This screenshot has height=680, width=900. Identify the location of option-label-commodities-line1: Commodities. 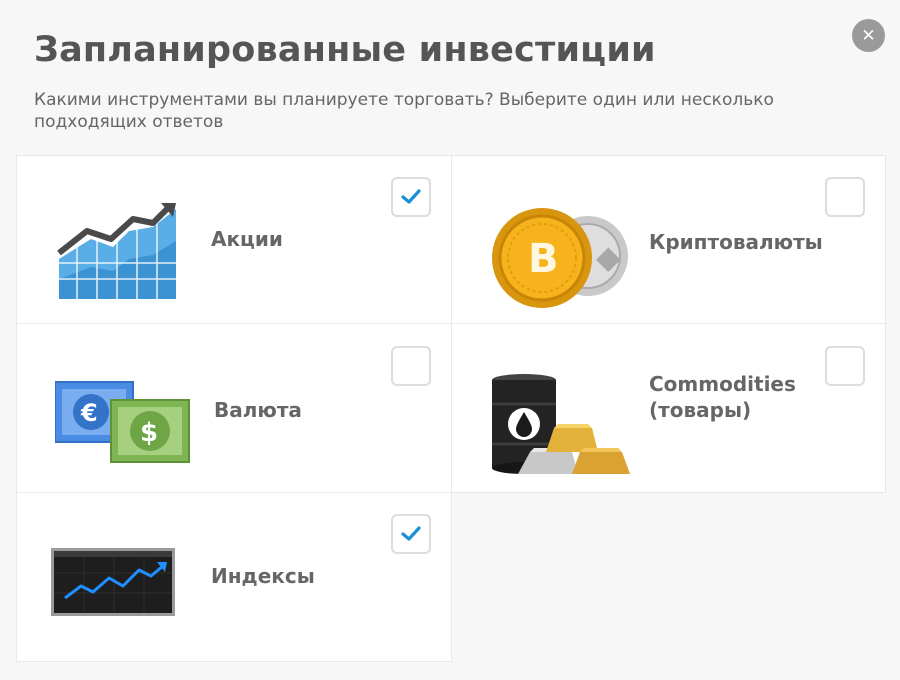
(722, 384).